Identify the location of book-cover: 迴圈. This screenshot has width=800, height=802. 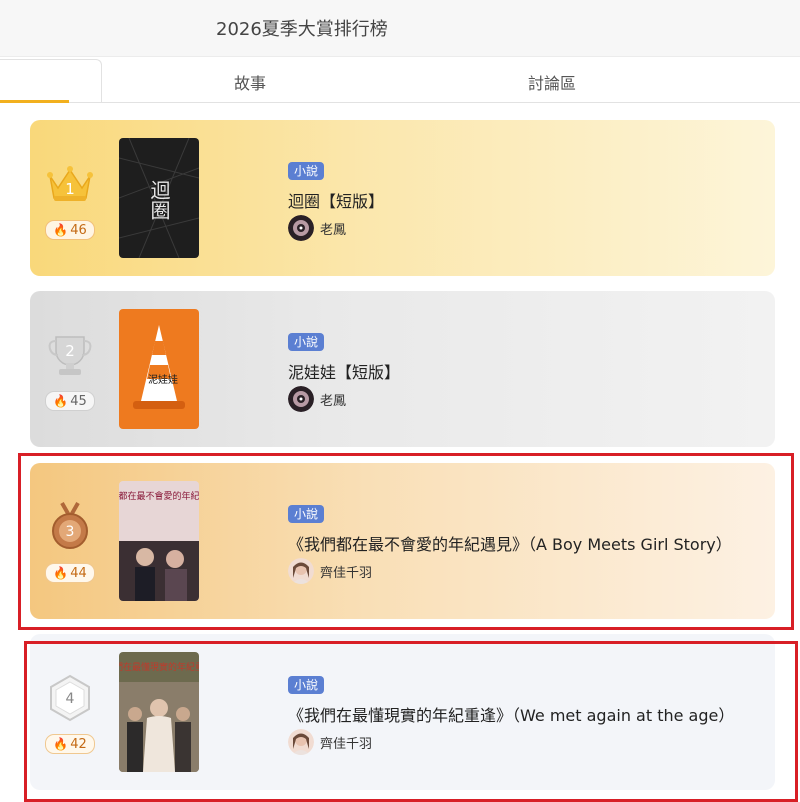
(159, 198).